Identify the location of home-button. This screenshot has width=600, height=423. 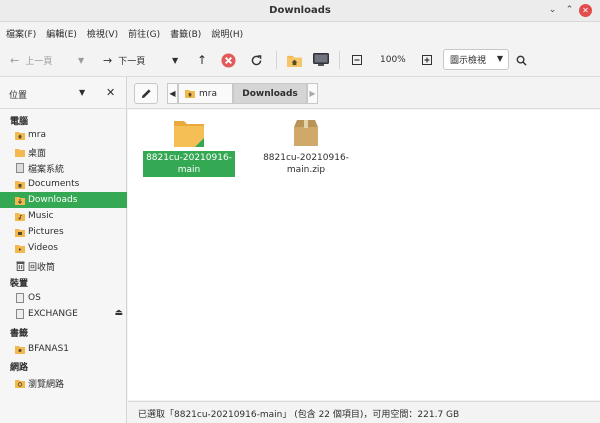
(294, 60).